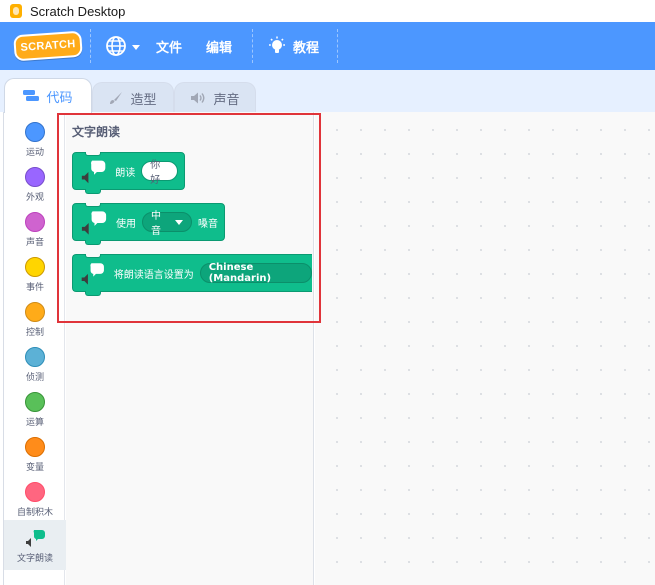 The image size is (655, 585). I want to click on tutorials-button: 教程, so click(295, 46).